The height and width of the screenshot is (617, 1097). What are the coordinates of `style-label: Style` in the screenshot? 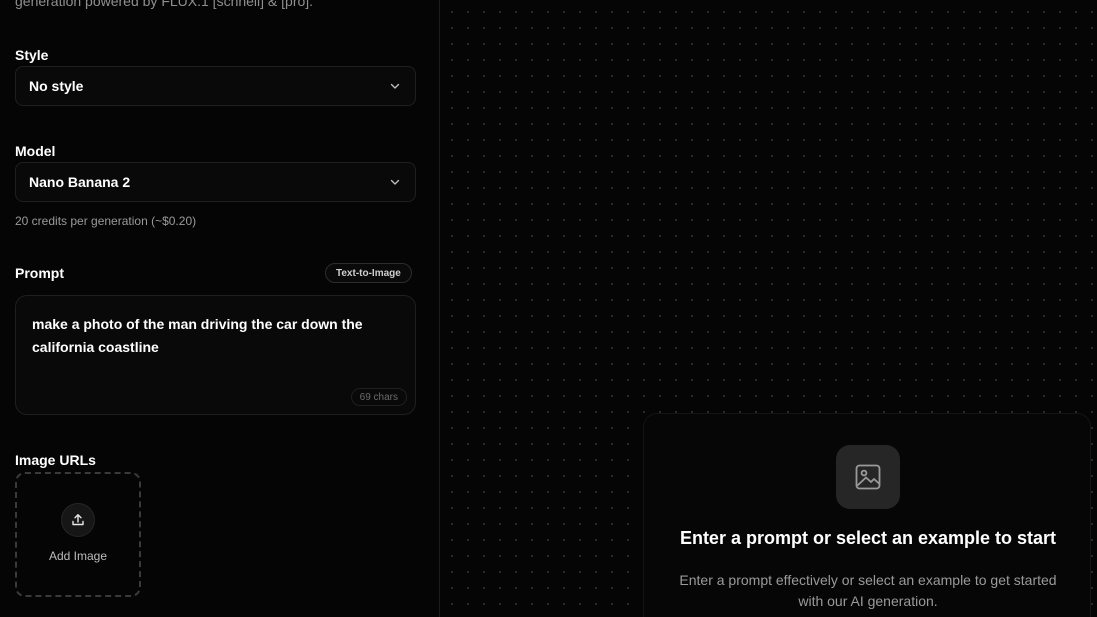 It's located at (32, 55).